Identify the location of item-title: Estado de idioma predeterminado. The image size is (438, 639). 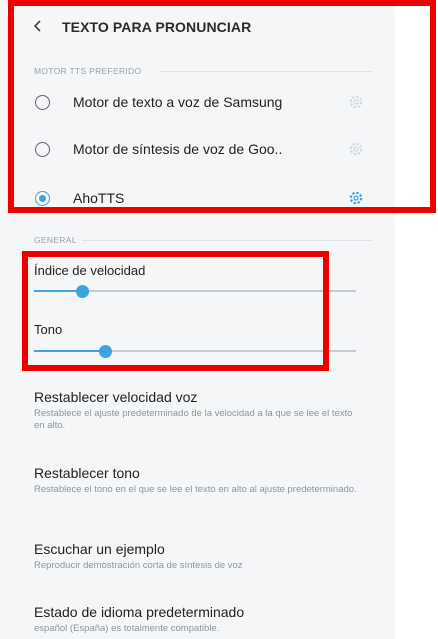
(139, 612).